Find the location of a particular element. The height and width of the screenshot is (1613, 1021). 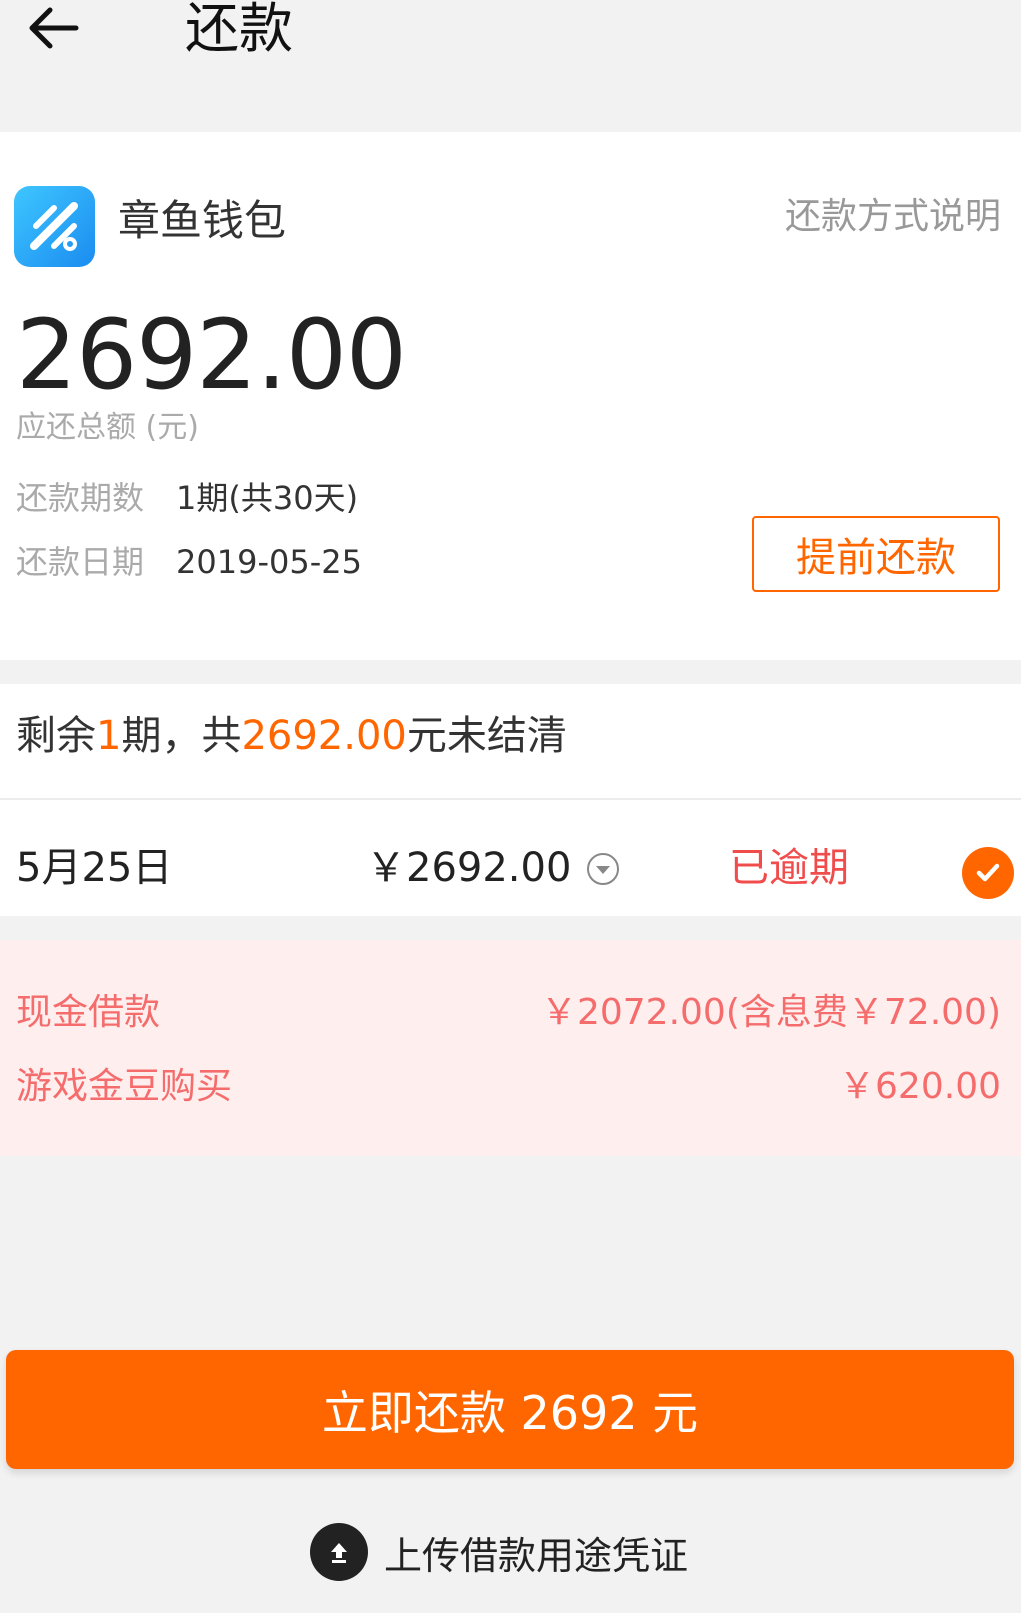

upload-voucher-link: 上传借款用途凭证 is located at coordinates (499, 1552).